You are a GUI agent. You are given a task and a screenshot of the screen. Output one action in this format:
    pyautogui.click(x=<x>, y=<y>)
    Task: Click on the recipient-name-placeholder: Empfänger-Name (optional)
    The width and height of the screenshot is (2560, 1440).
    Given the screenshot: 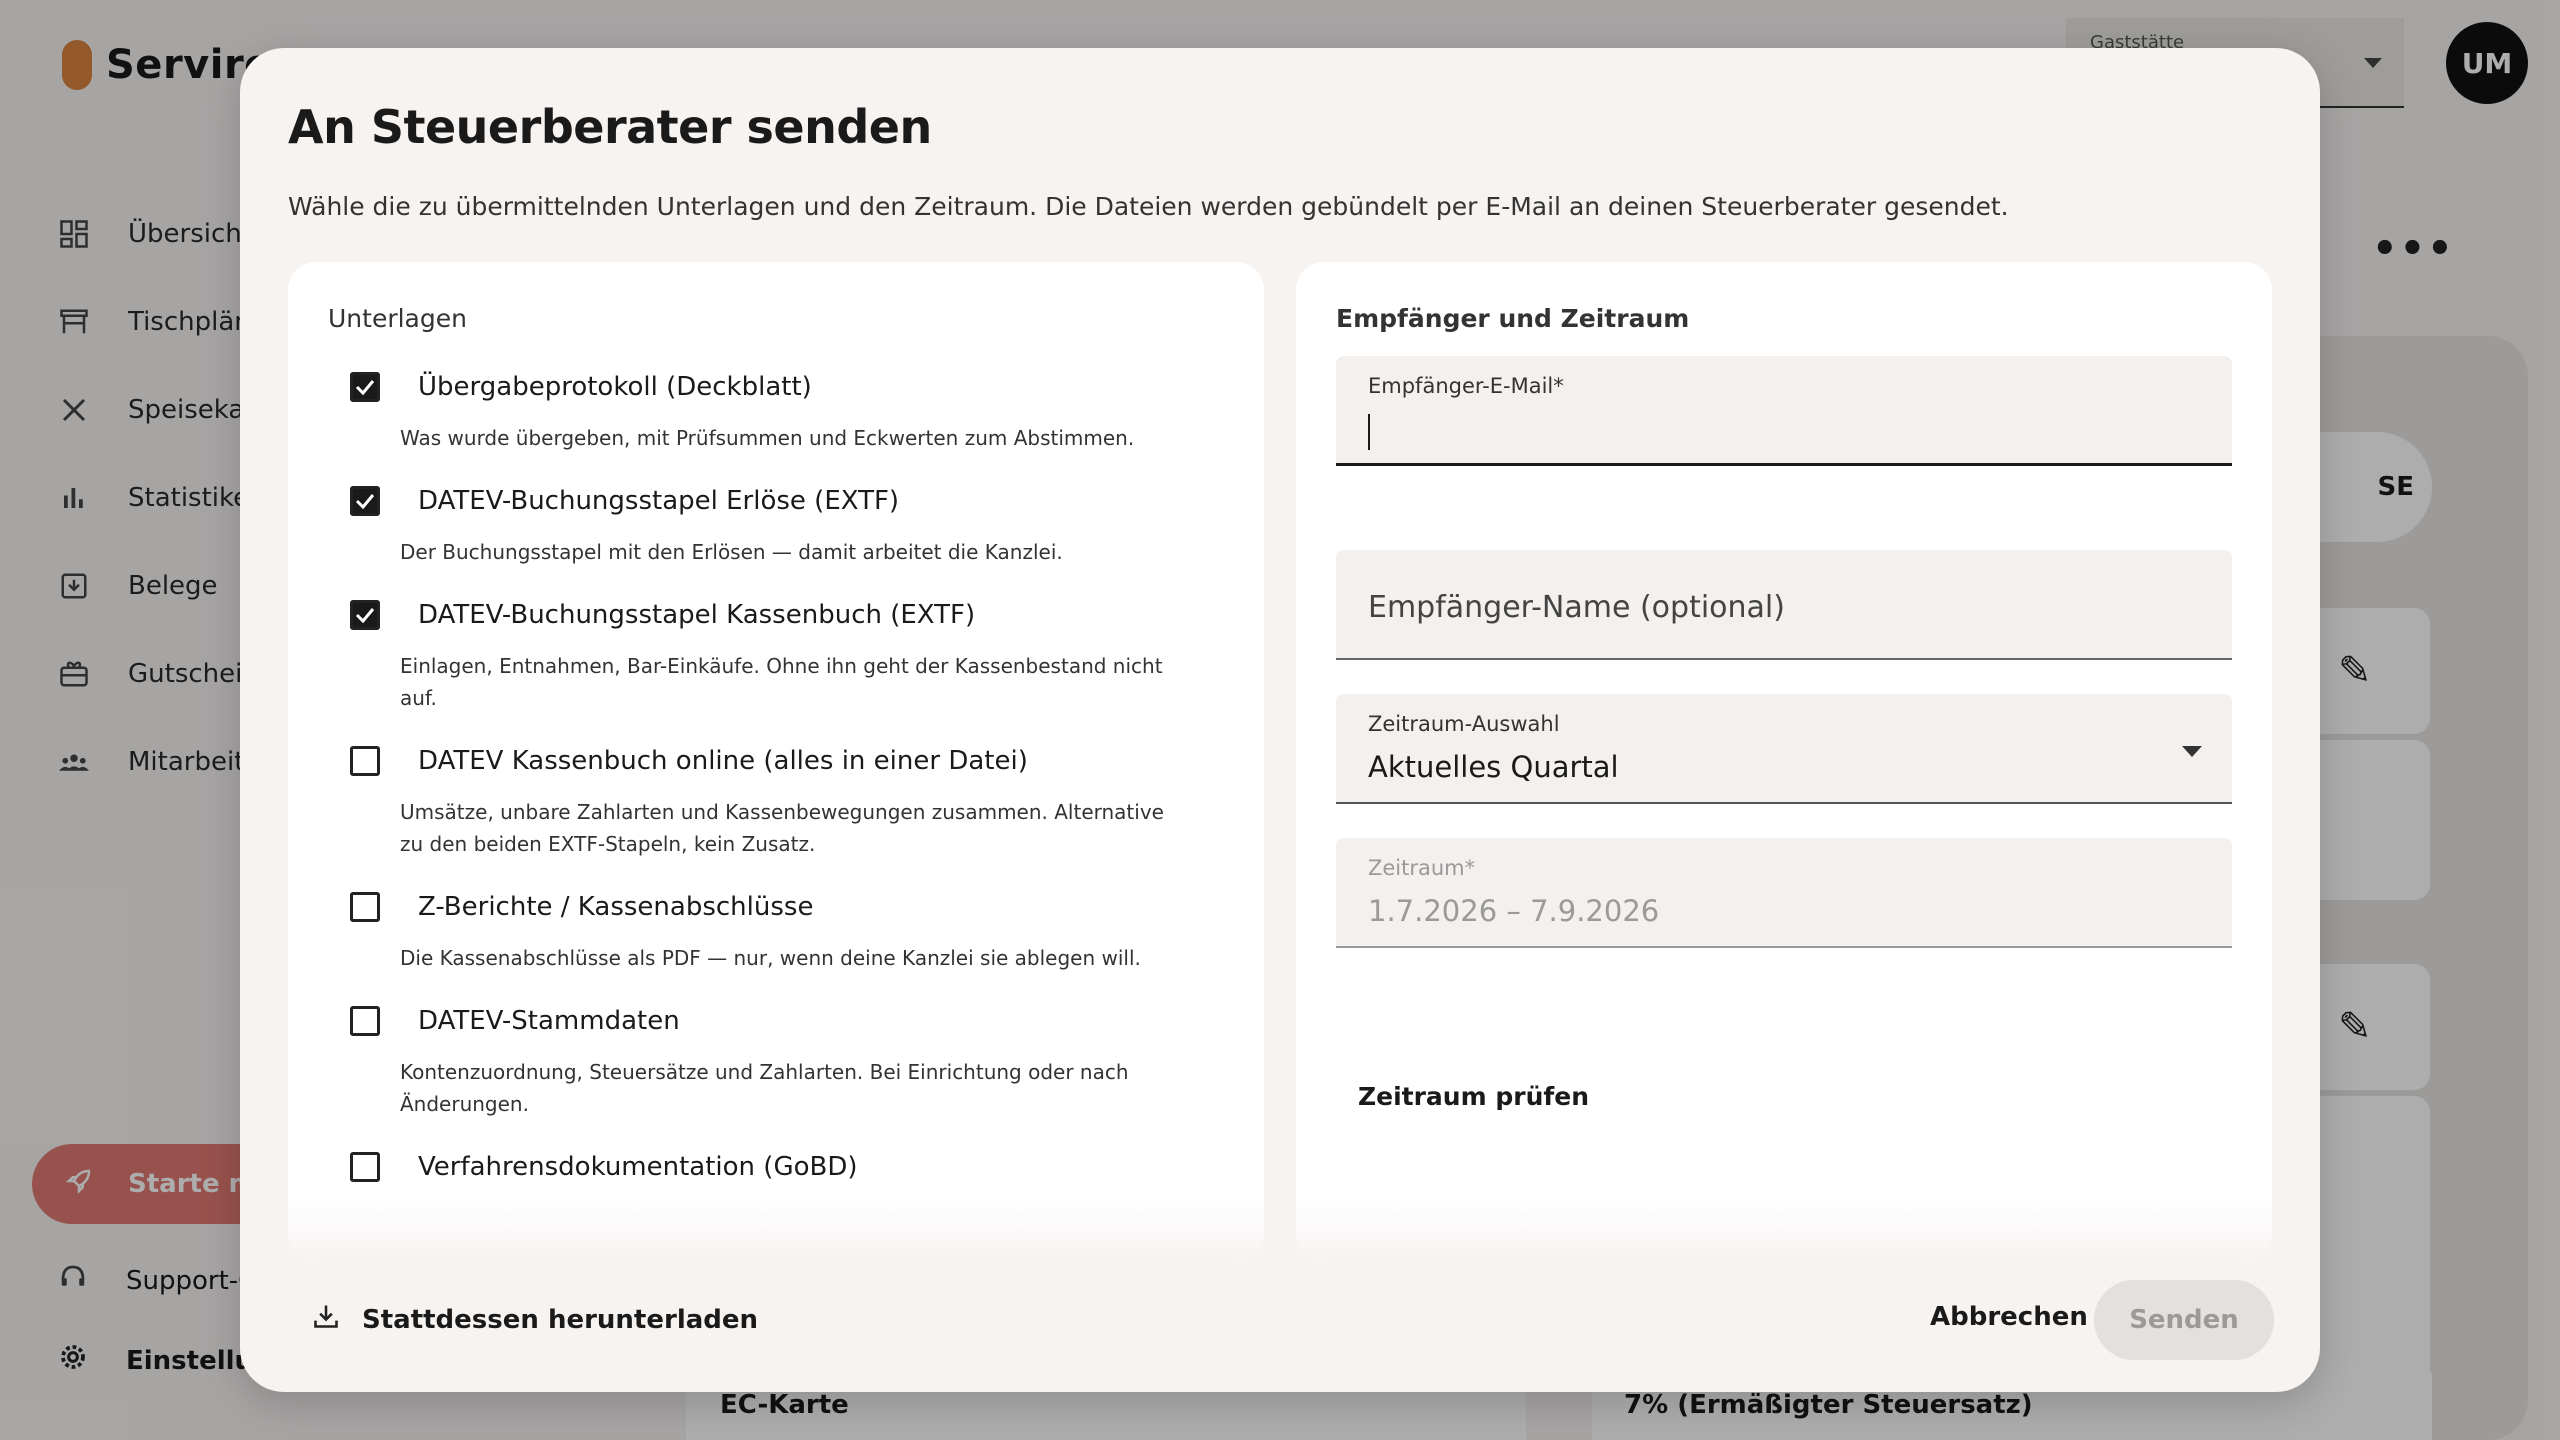 What is the action you would take?
    pyautogui.click(x=1576, y=607)
    